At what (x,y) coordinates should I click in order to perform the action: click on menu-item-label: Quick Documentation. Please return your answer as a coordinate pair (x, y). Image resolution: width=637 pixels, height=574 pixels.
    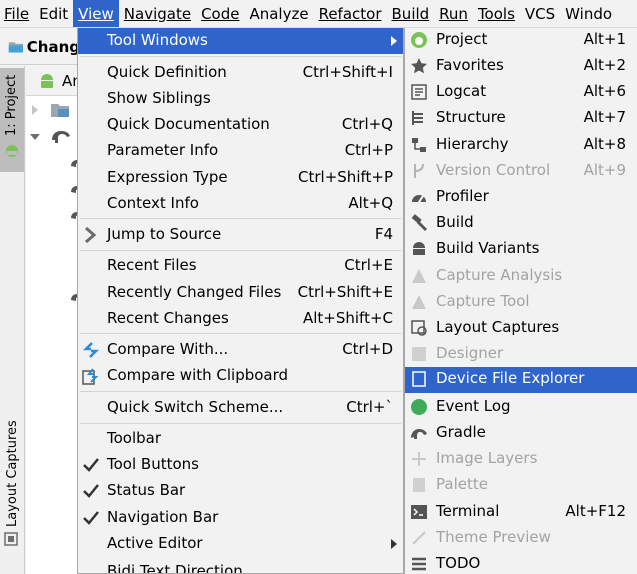
    Looking at the image, I should click on (188, 124).